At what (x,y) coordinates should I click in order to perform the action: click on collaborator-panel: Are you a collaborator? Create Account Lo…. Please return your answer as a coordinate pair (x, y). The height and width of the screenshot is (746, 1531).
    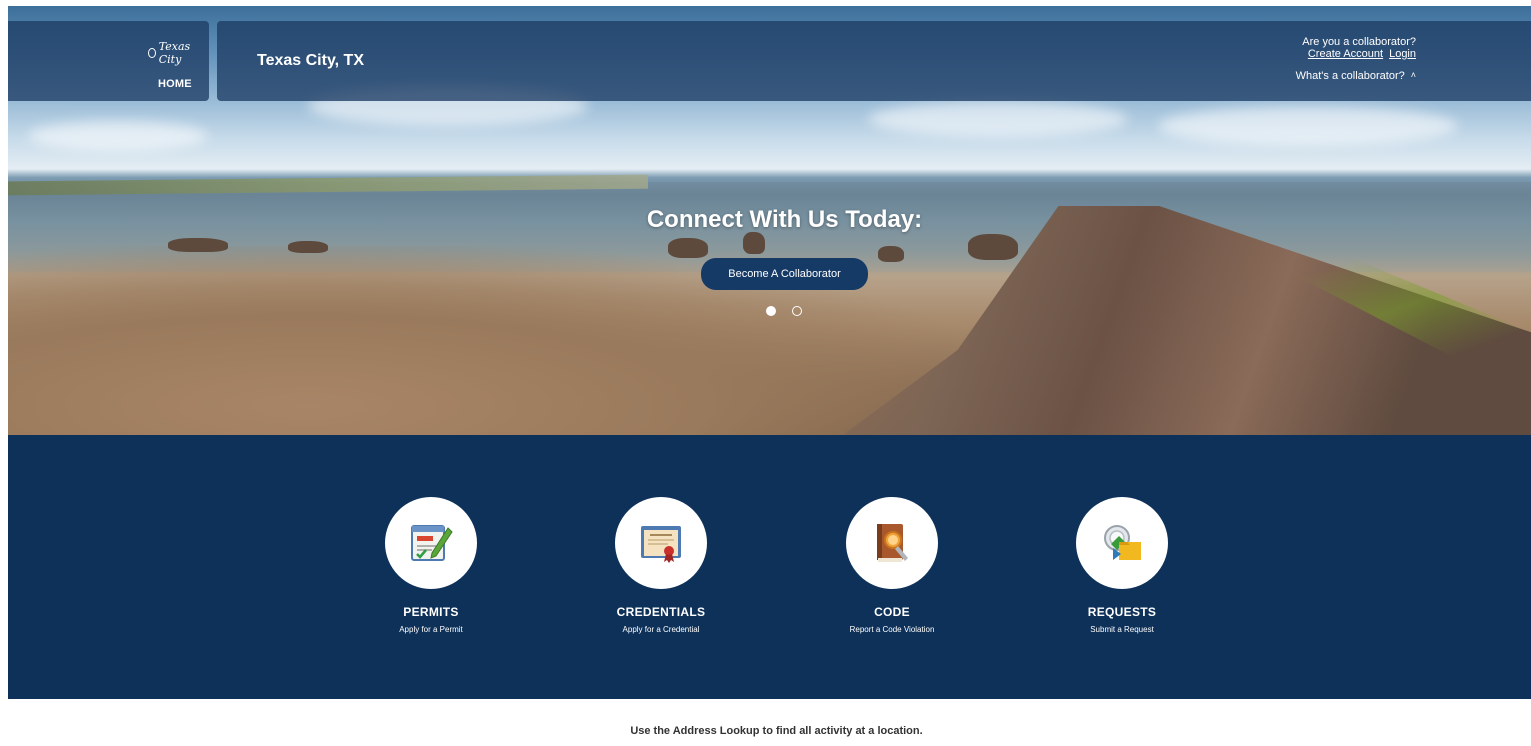
    Looking at the image, I should click on (1356, 59).